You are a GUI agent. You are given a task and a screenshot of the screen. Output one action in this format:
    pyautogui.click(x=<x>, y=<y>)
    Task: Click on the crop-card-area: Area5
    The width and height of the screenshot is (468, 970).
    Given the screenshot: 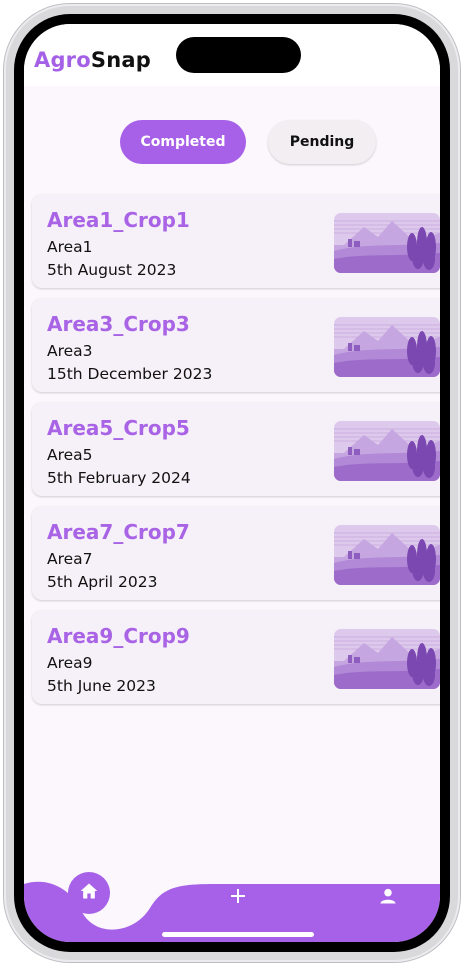 What is the action you would take?
    pyautogui.click(x=70, y=455)
    